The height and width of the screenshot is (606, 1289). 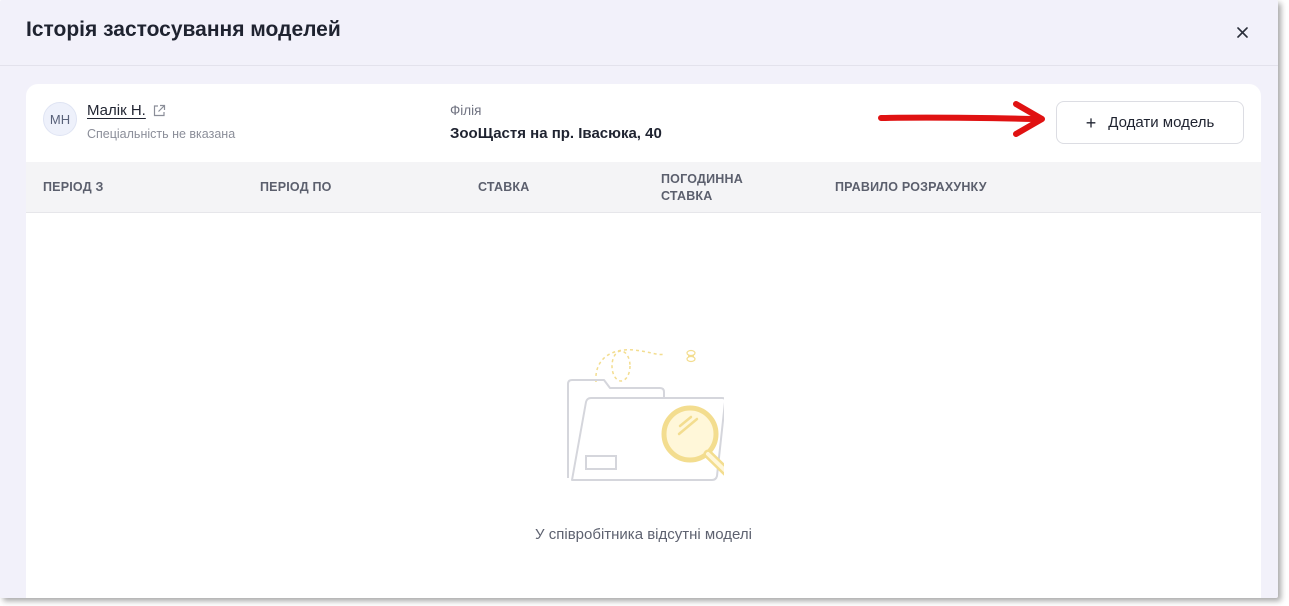 I want to click on annotation-arrow-icon, so click(x=961, y=119).